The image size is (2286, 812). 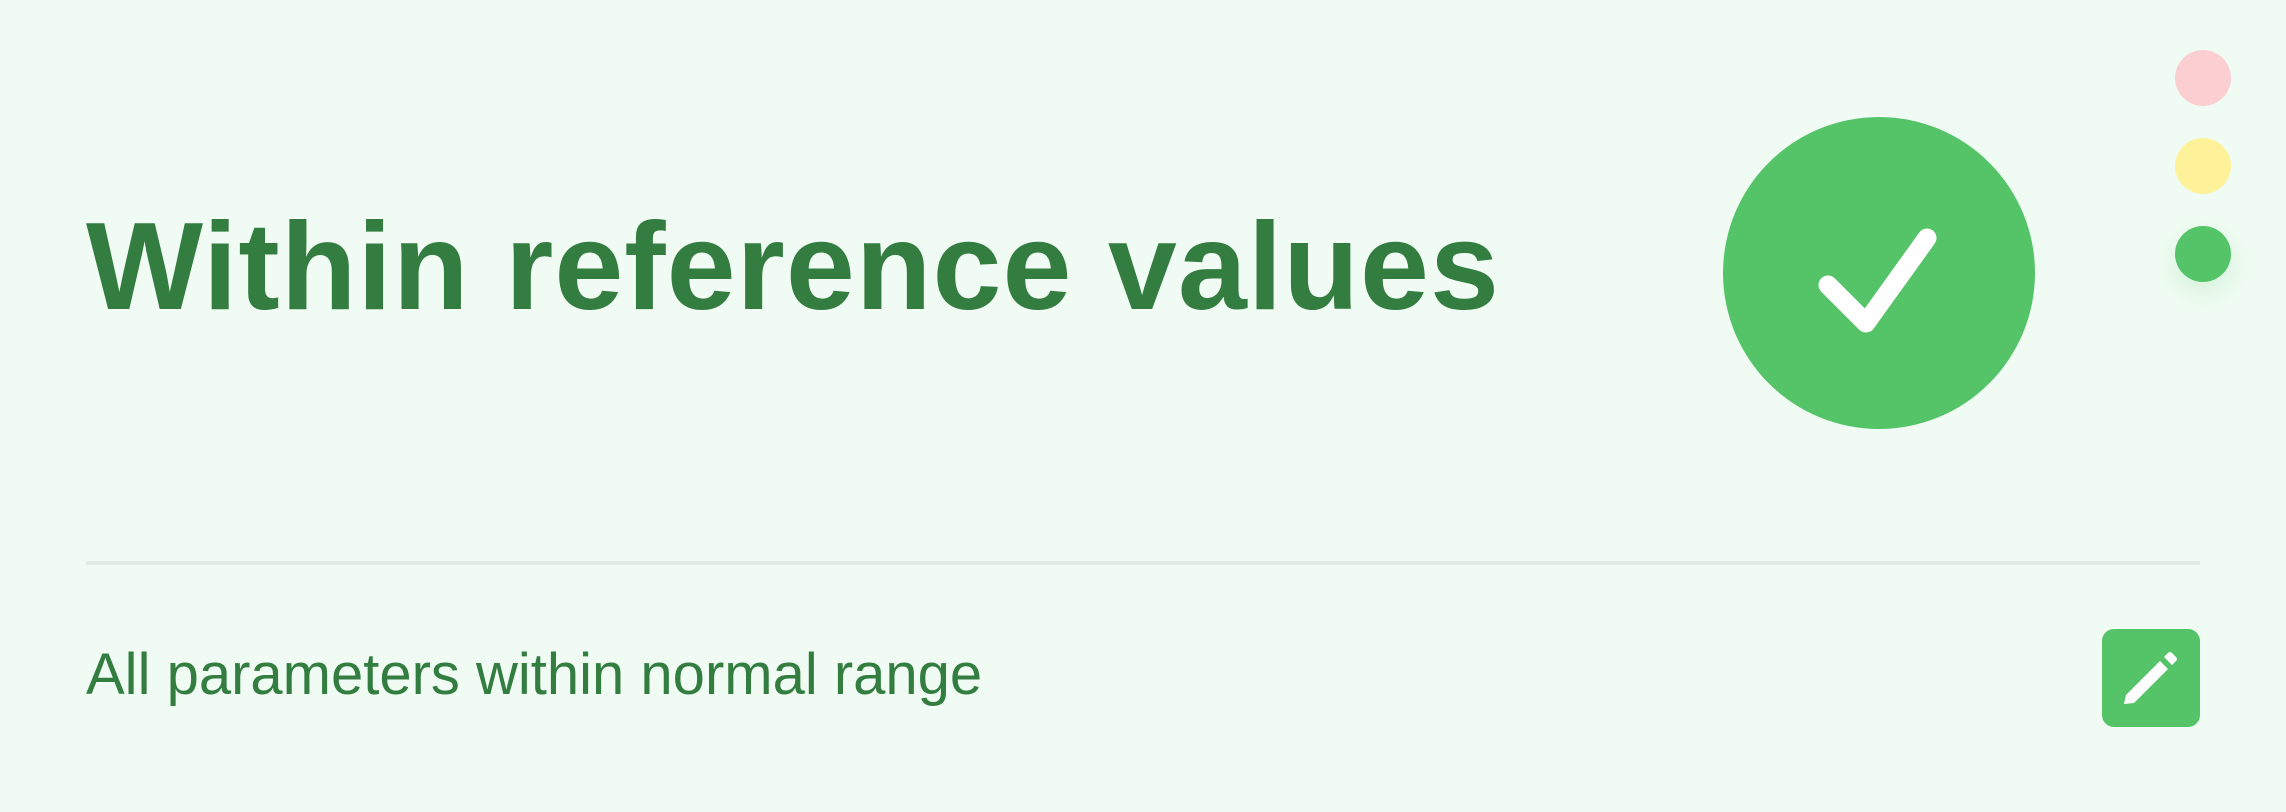 I want to click on check-icon, so click(x=1877, y=280).